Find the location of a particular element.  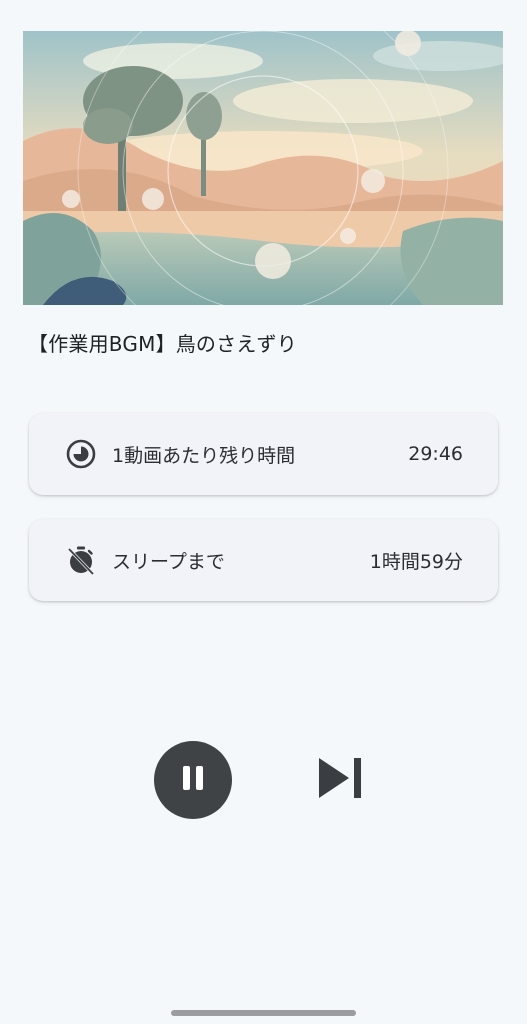

skip-next-button is located at coordinates (340, 780).